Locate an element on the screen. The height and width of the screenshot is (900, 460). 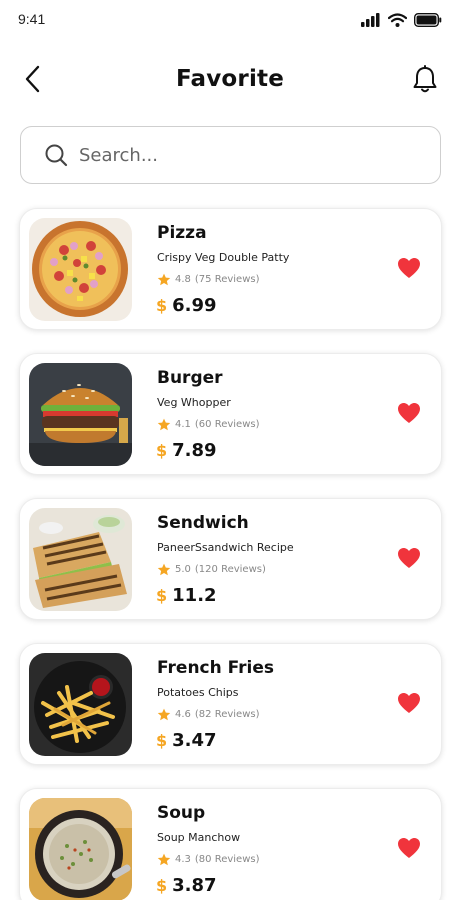
food-name: Pizza is located at coordinates (182, 233).